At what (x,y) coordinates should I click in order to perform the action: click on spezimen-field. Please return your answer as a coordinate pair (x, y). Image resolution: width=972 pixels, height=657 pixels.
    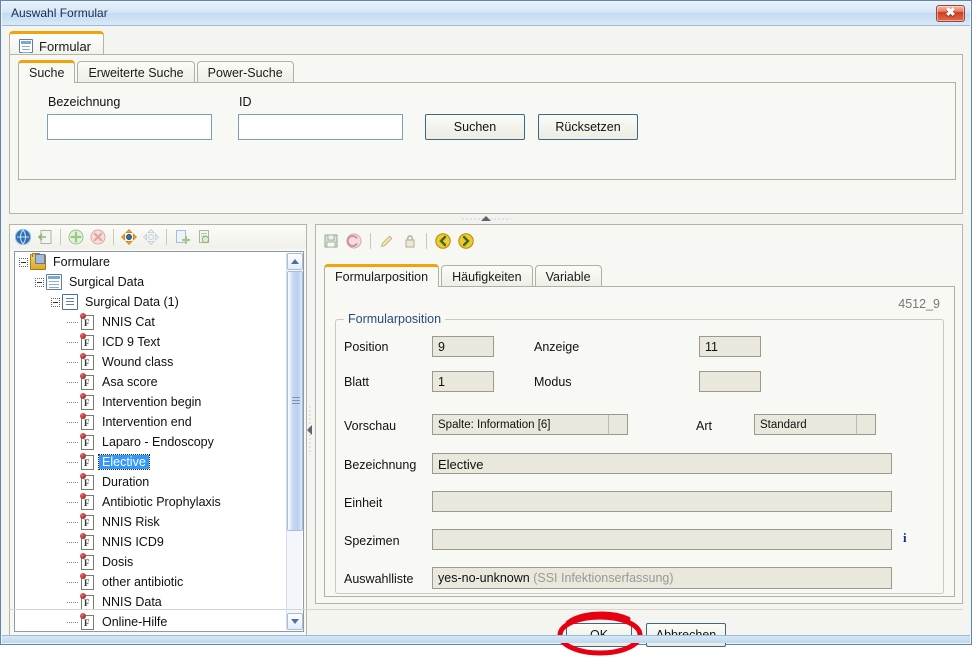
    Looking at the image, I should click on (662, 539).